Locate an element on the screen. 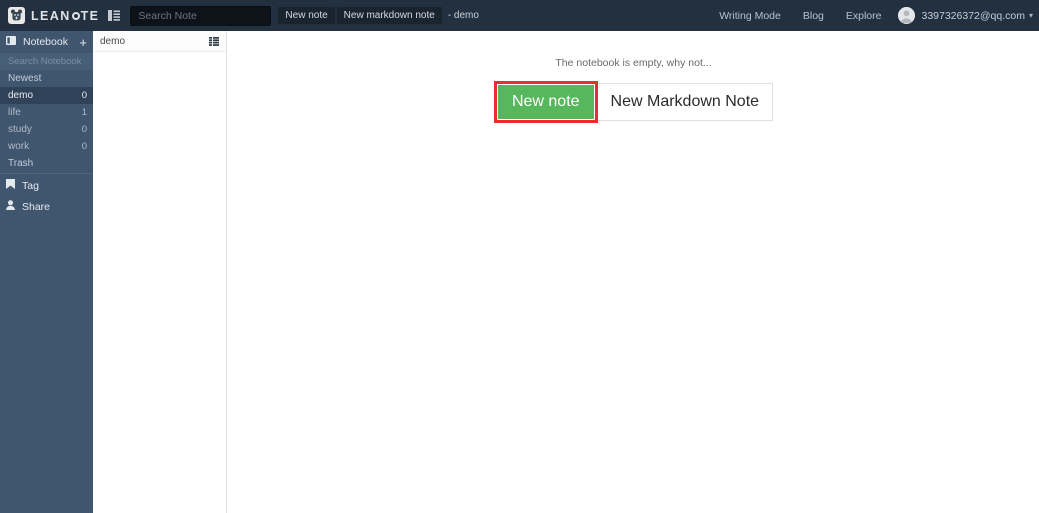 The image size is (1039, 513). bear-logo-icon is located at coordinates (16, 15).